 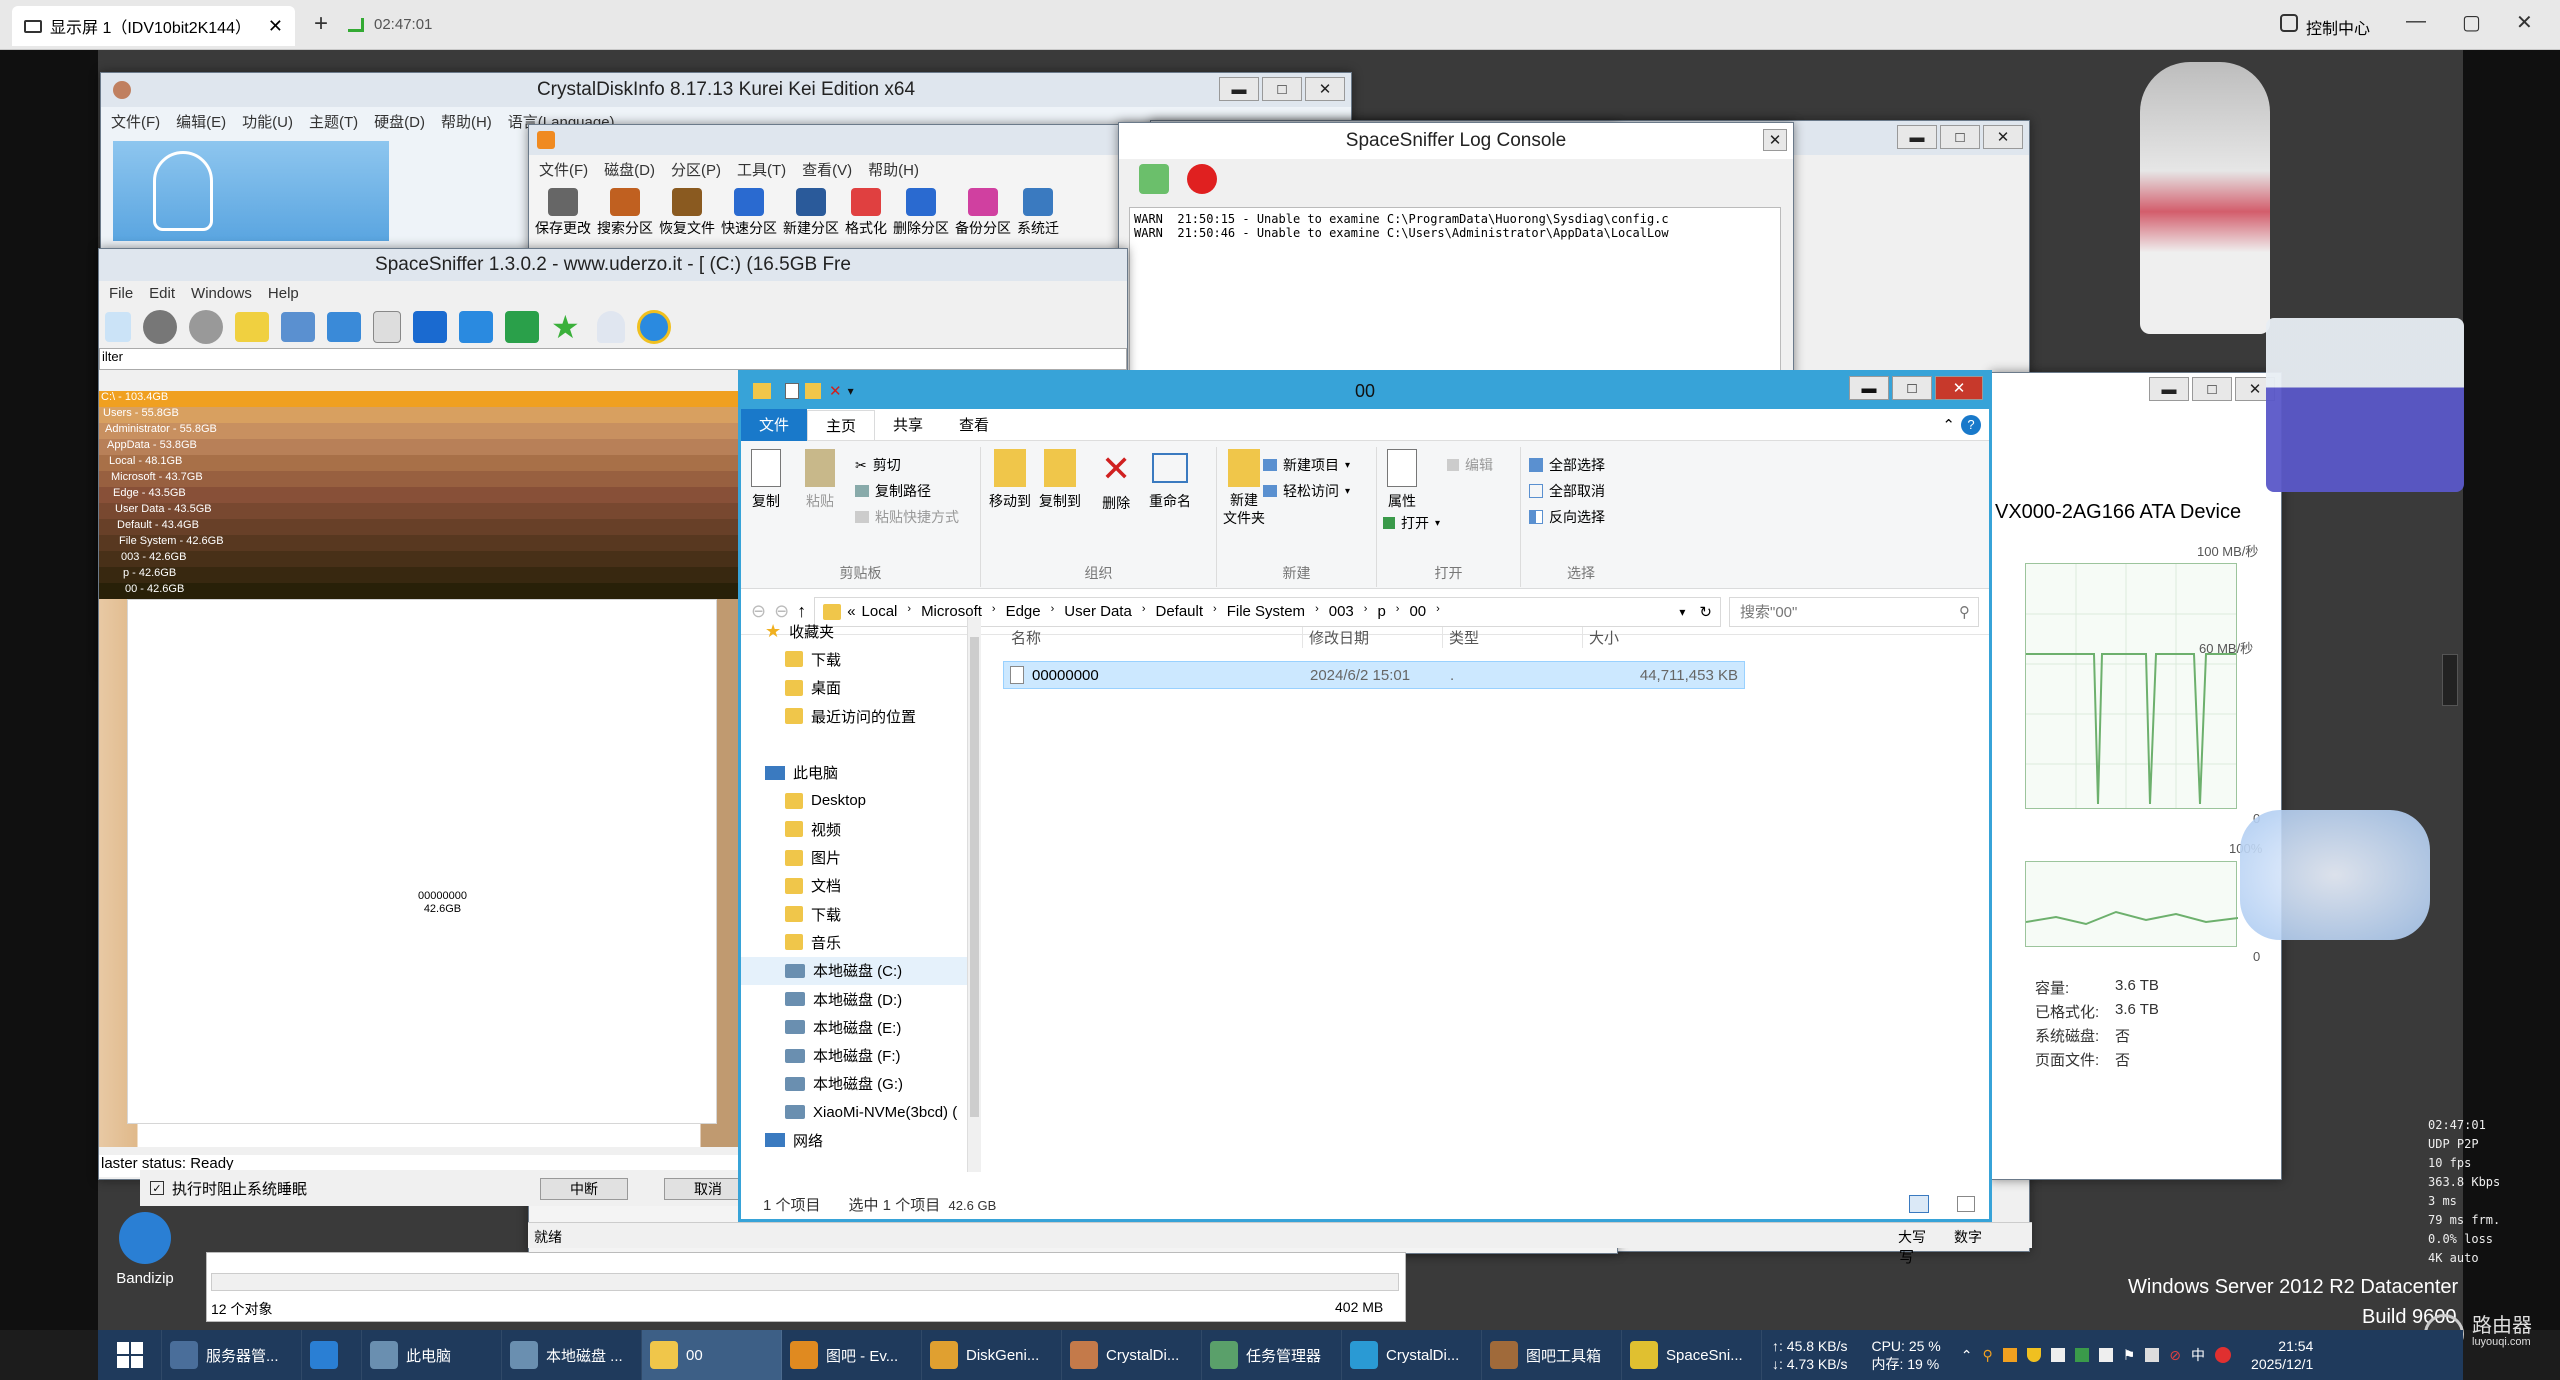 What do you see at coordinates (712, 1355) in the screenshot?
I see `taskbar-item: 00` at bounding box center [712, 1355].